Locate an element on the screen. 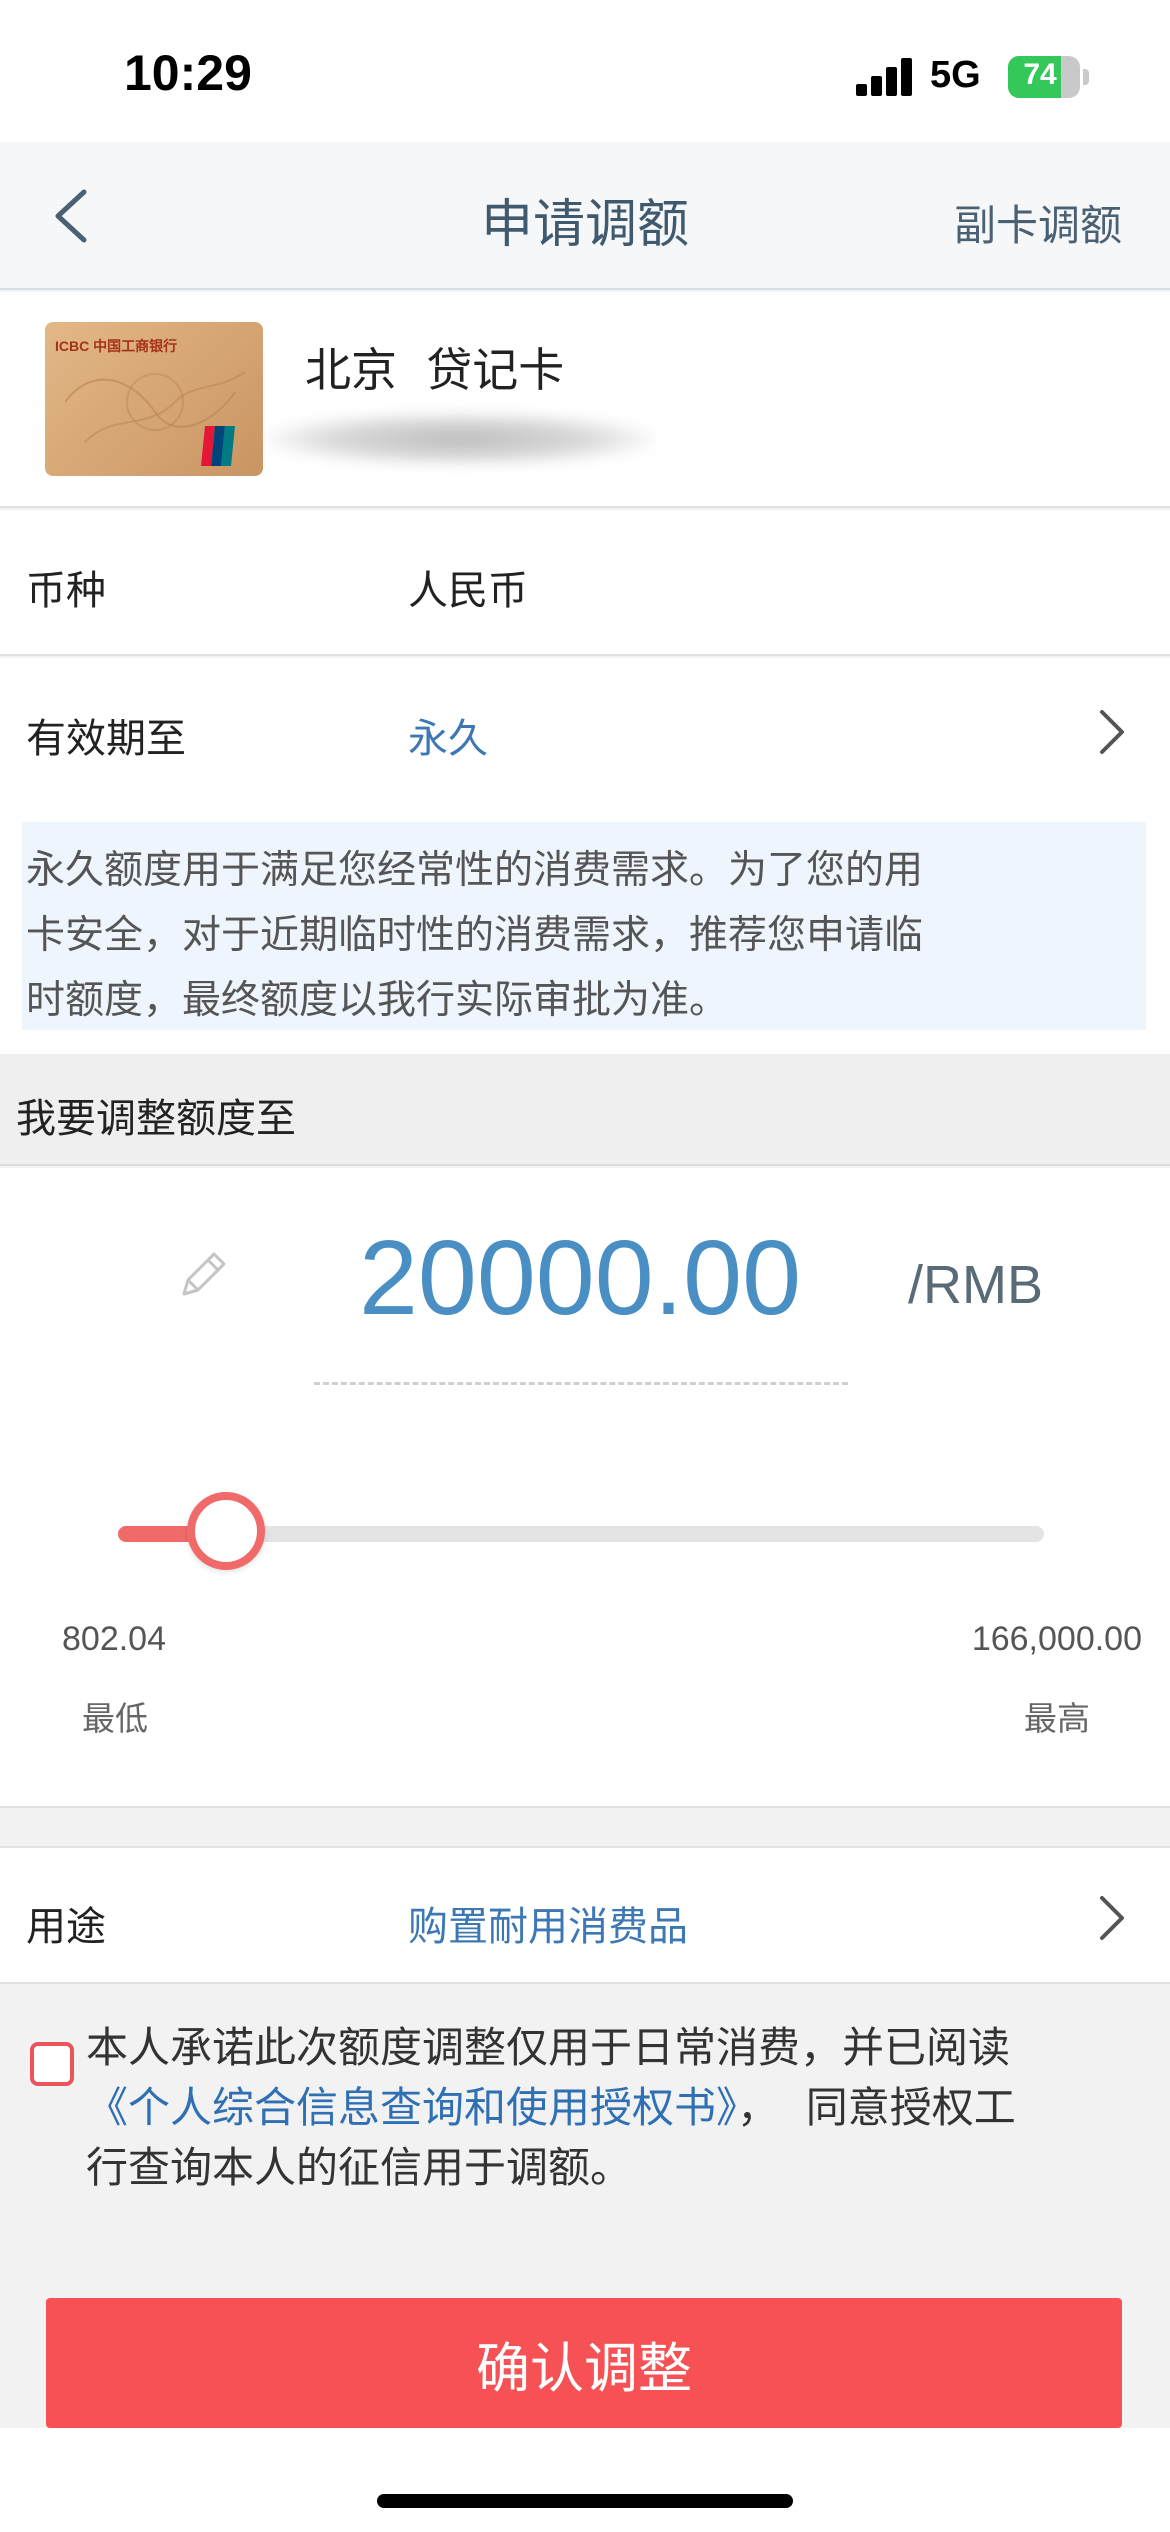 The width and height of the screenshot is (1170, 2532). purpose-label: 用途 is located at coordinates (66, 1927).